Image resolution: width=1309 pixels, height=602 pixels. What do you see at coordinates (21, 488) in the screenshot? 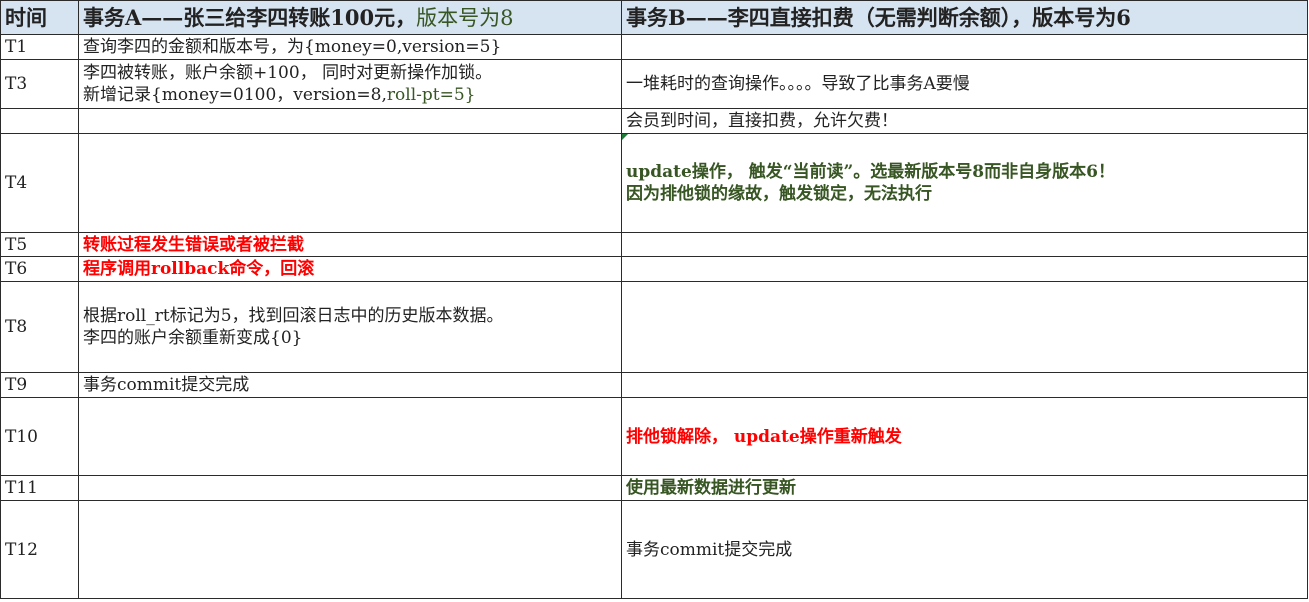
I see `time-label: T11` at bounding box center [21, 488].